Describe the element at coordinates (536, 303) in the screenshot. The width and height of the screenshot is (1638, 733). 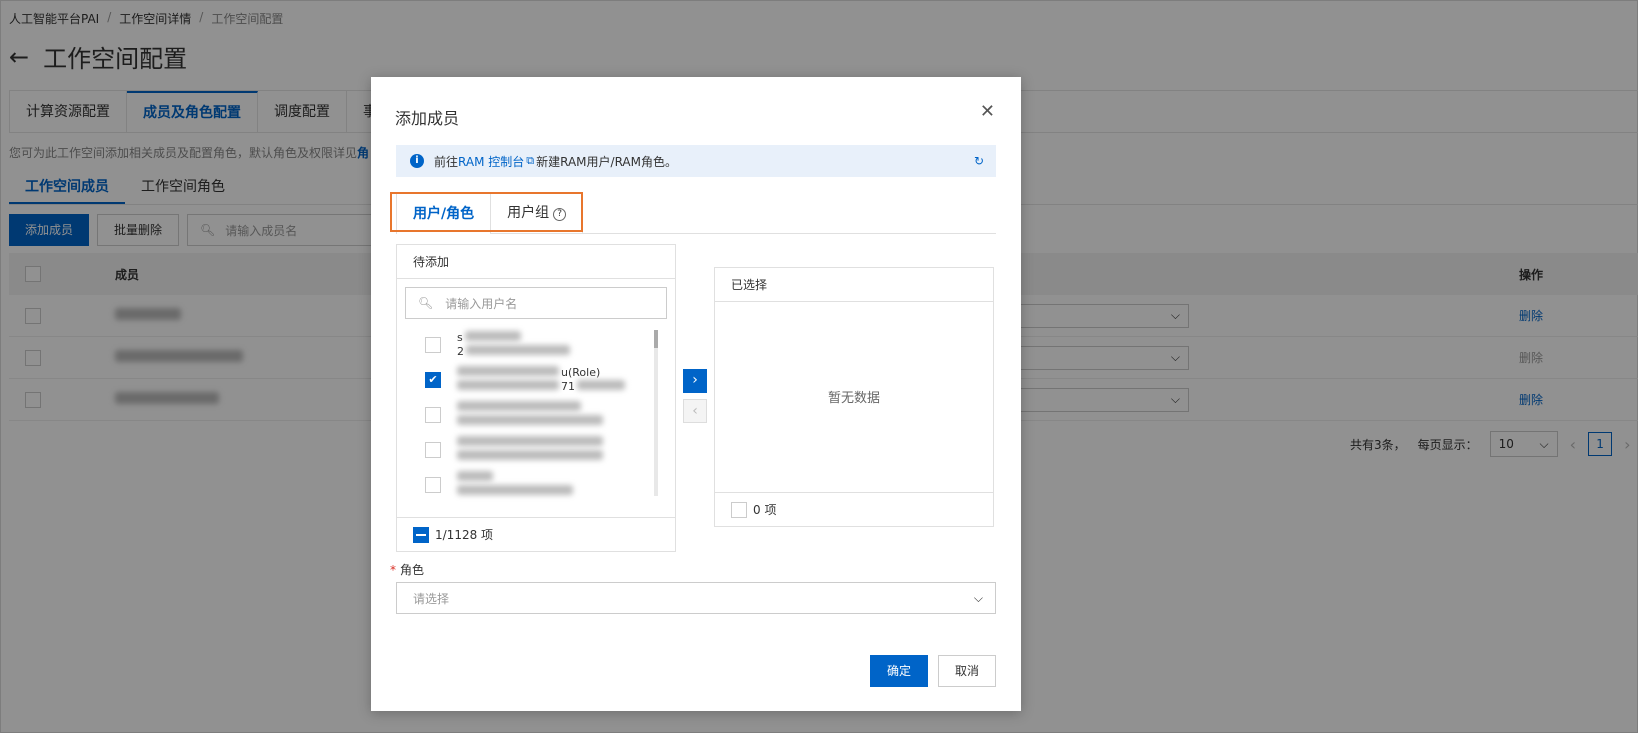
I see `user-search-input: 🔍︎ 请输入用户名` at that location.